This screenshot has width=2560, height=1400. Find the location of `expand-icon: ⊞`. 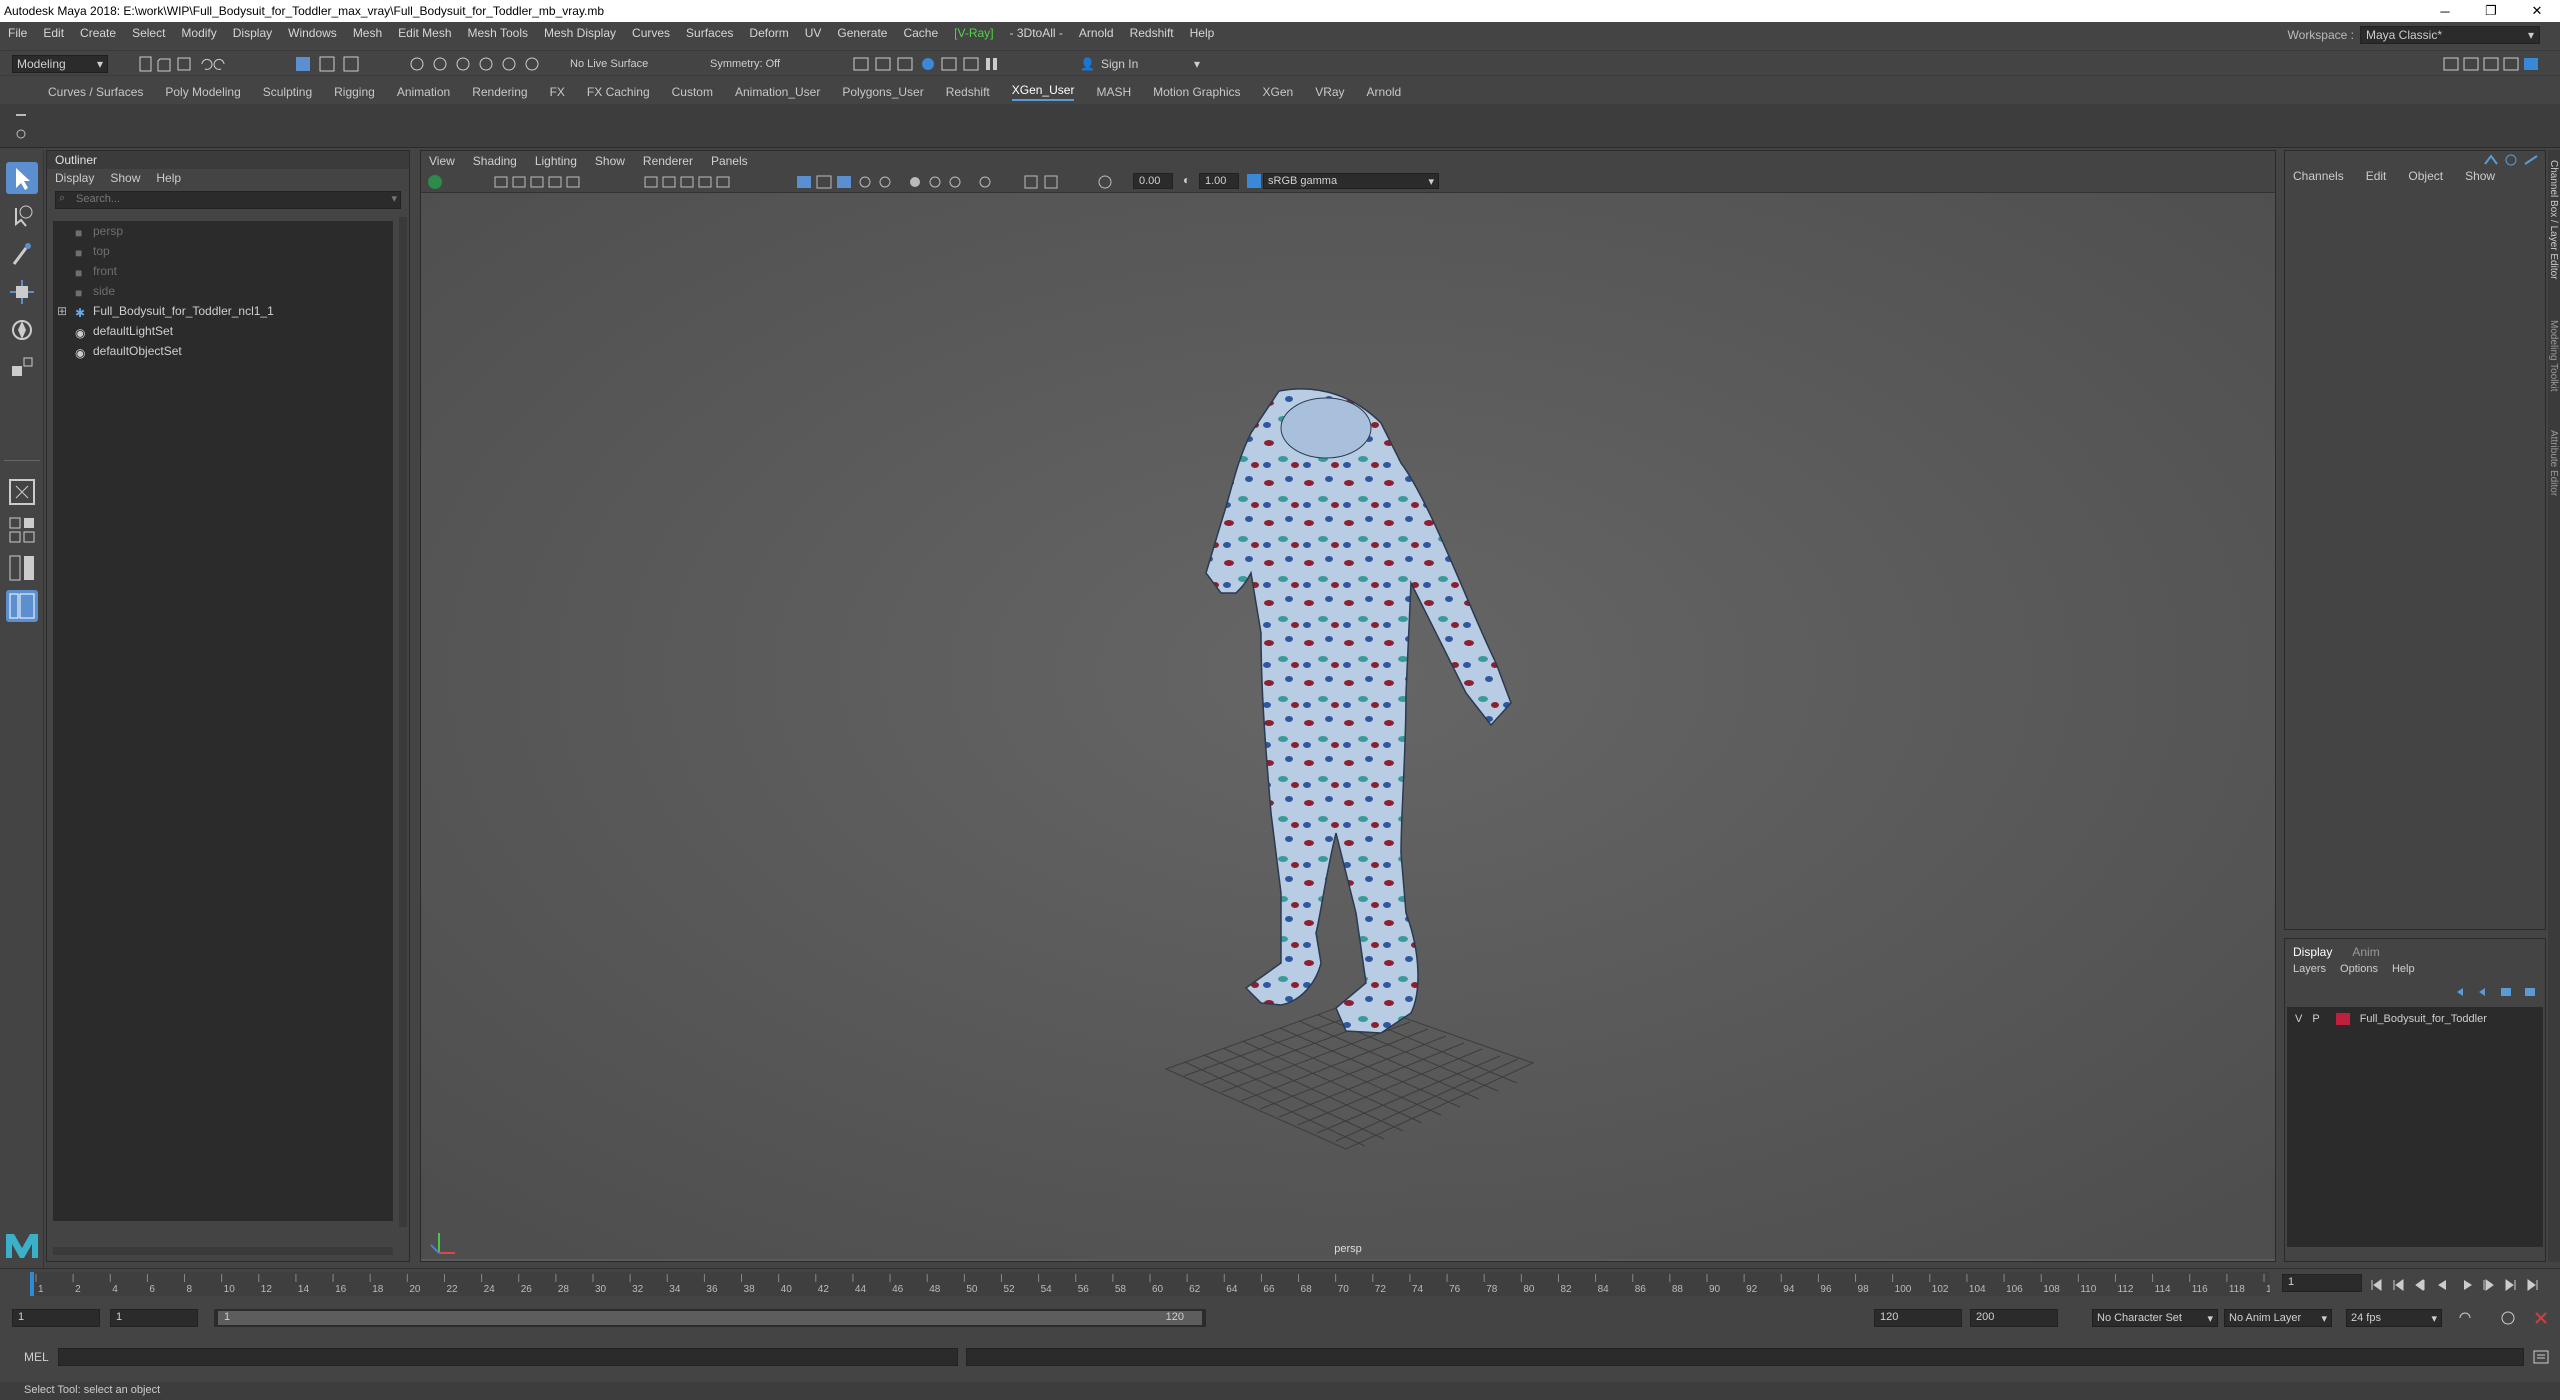

expand-icon: ⊞ is located at coordinates (62, 311).